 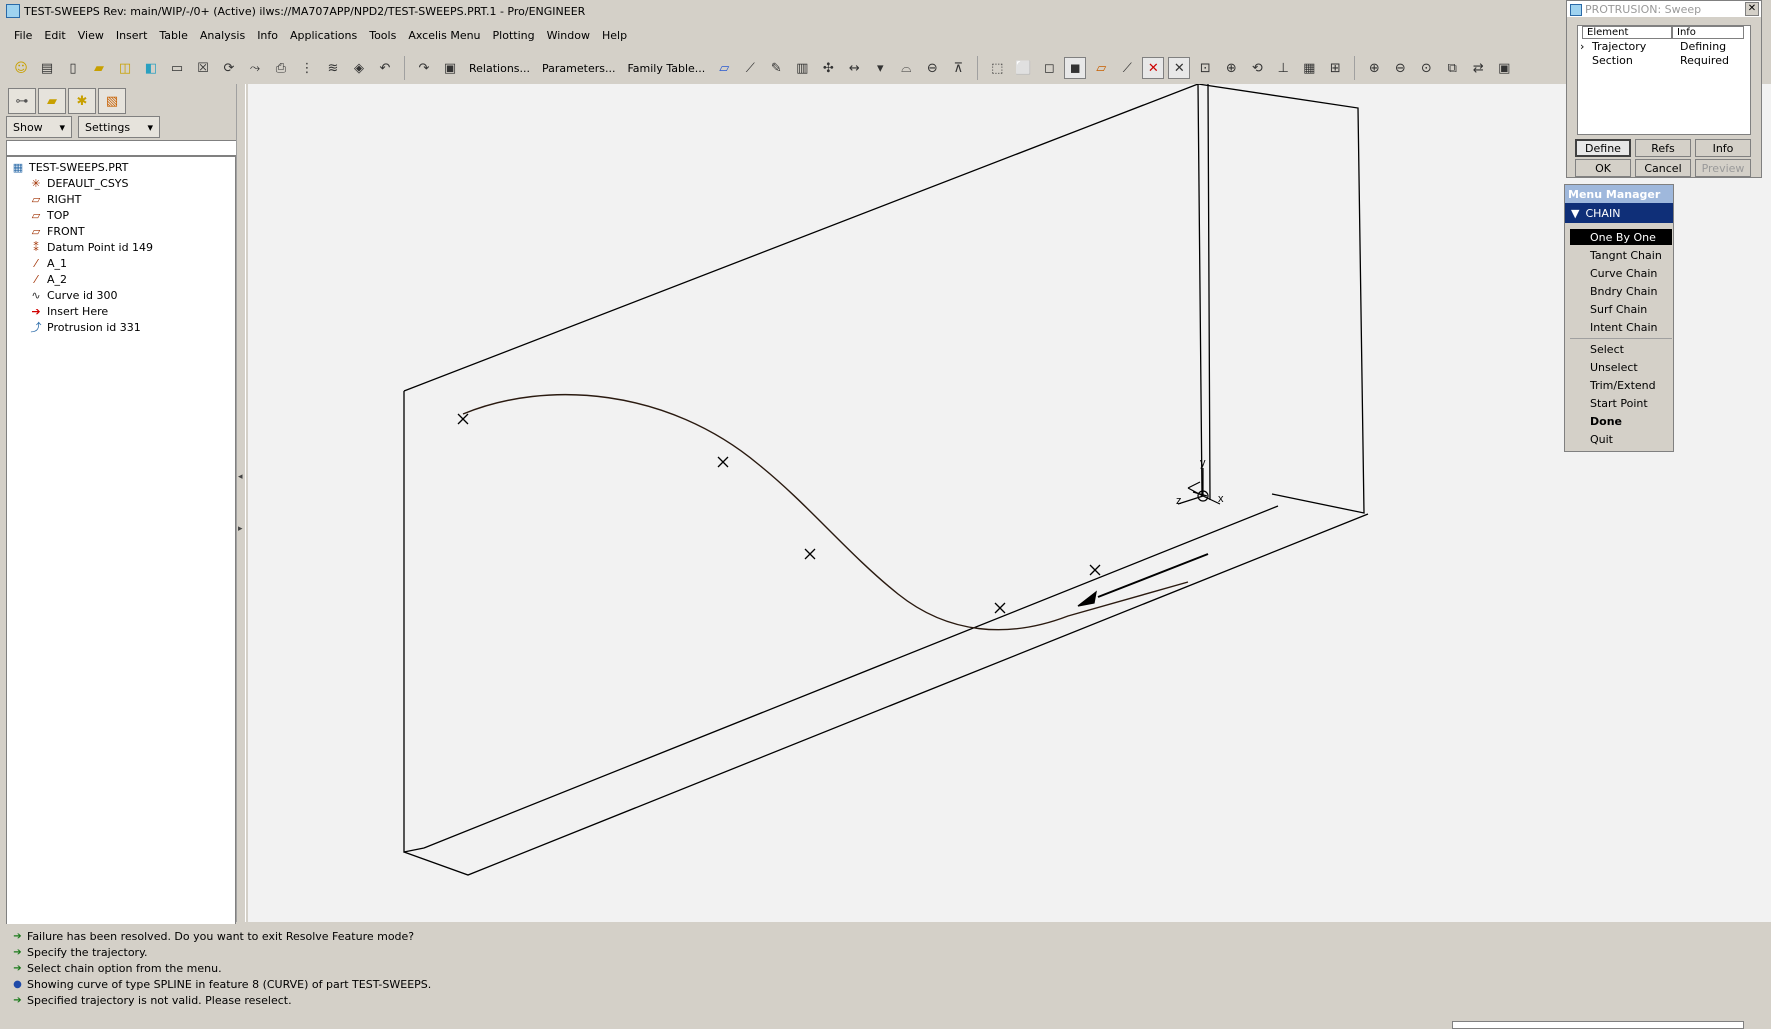 I want to click on regen-manager-icon: ⤳, so click(x=255, y=68).